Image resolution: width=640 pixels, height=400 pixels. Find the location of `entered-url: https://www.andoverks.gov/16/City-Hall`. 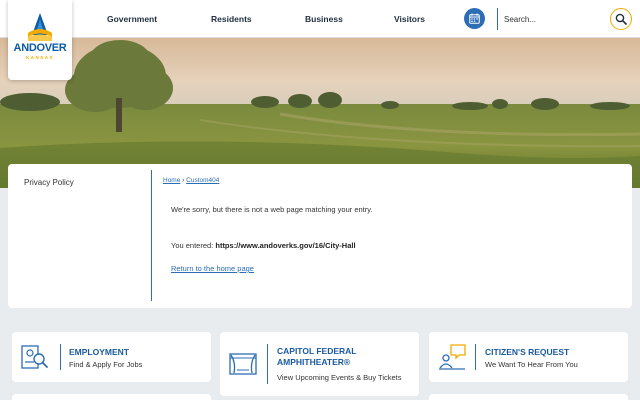

entered-url: https://www.andoverks.gov/16/City-Hall is located at coordinates (285, 245).